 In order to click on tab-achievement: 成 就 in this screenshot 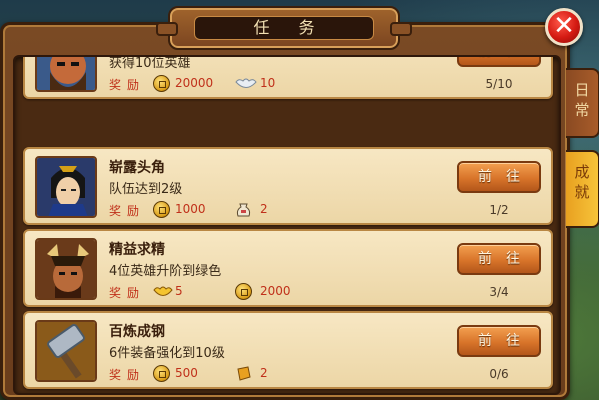, I will do `click(582, 189)`.